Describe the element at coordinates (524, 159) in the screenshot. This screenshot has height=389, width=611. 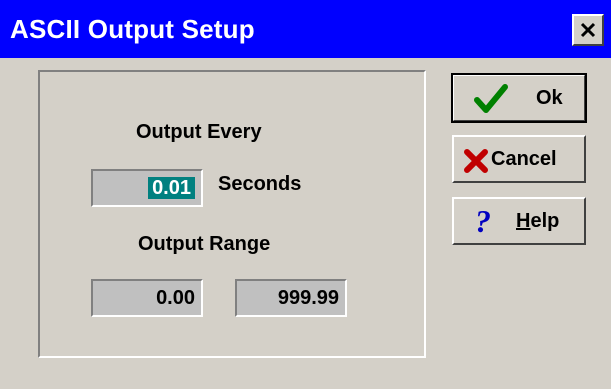
I see `cancel-label: Cancel` at that location.